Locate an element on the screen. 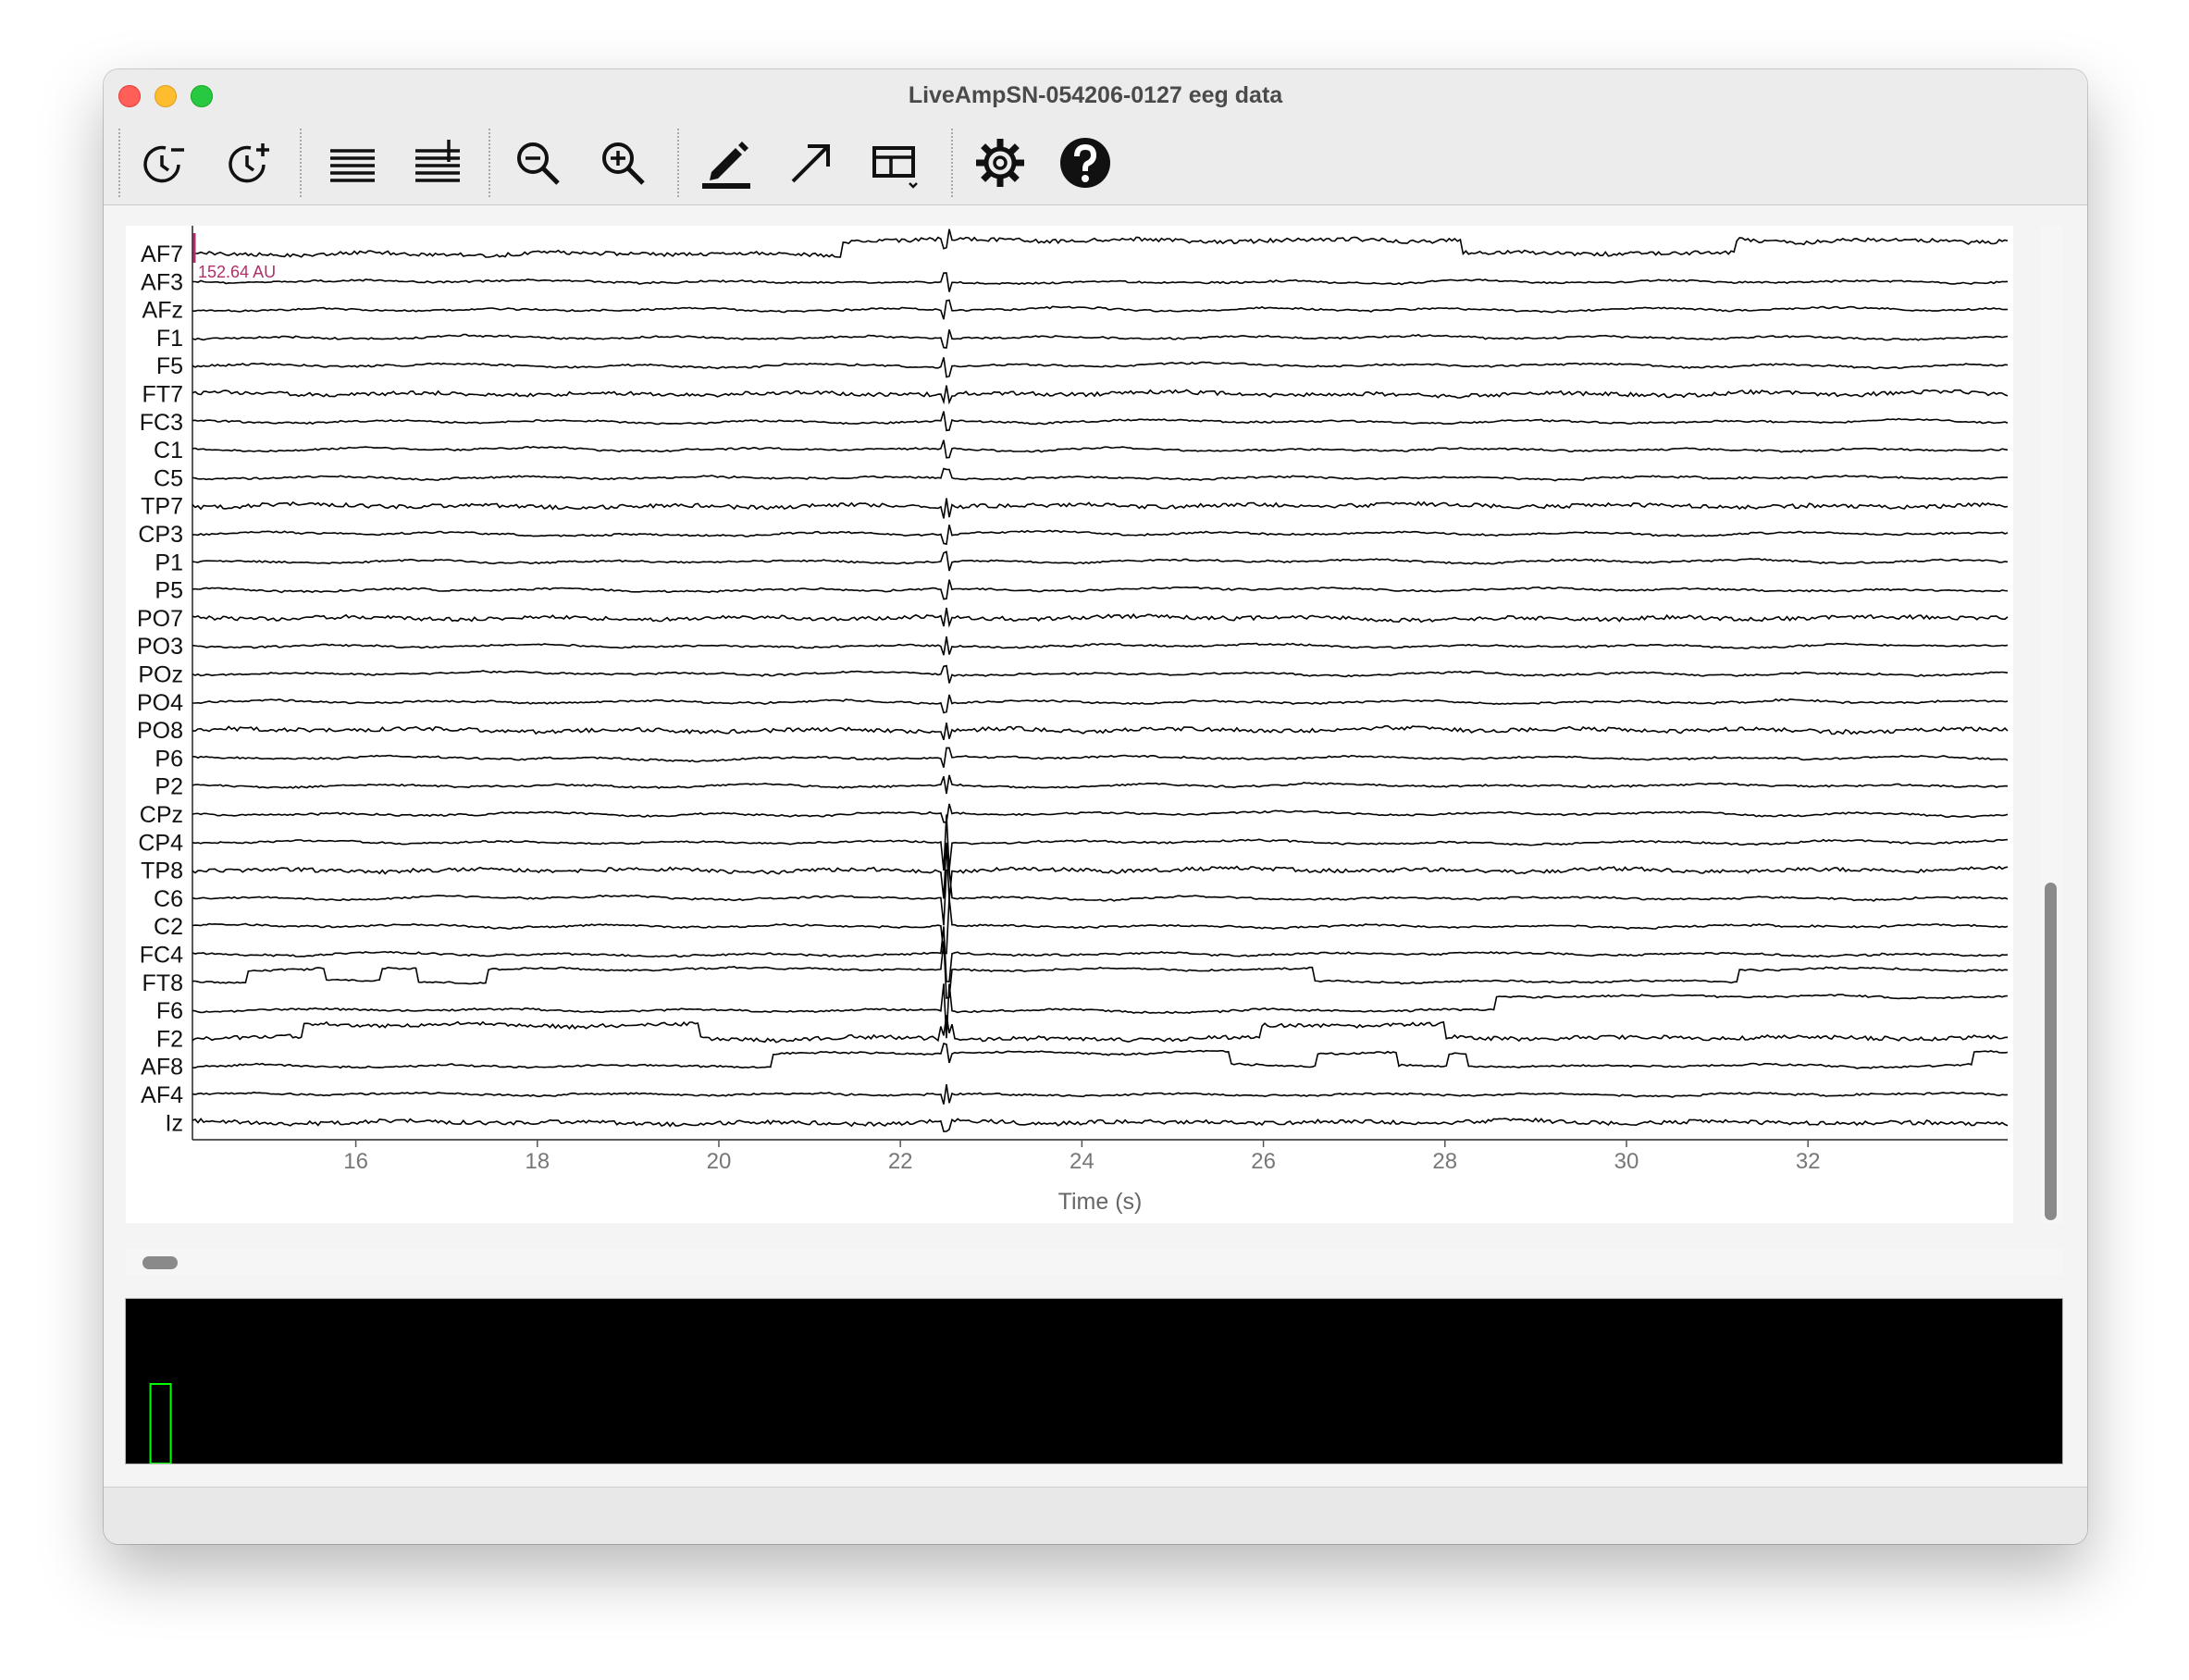 This screenshot has height=1680, width=2189. channel-label: CPz is located at coordinates (161, 815).